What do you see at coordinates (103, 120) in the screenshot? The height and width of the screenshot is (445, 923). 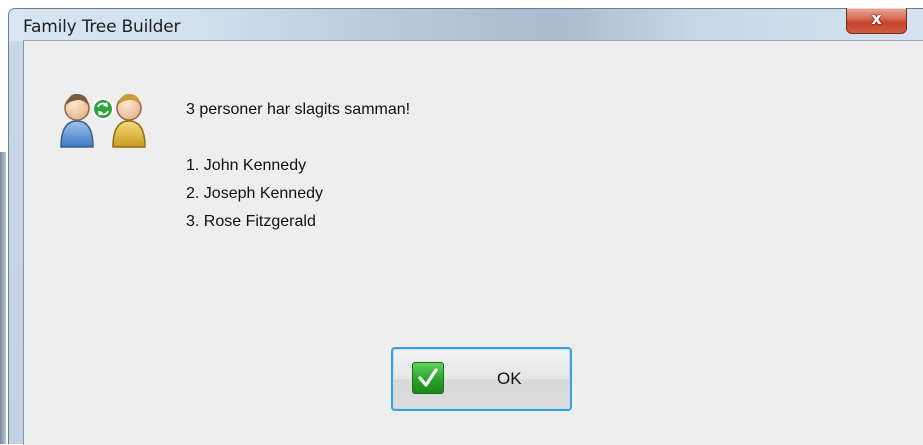 I see `merge-persons-icon` at bounding box center [103, 120].